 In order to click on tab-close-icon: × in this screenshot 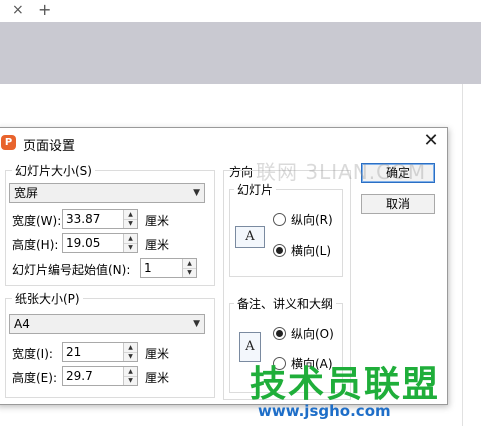, I will do `click(18, 10)`.